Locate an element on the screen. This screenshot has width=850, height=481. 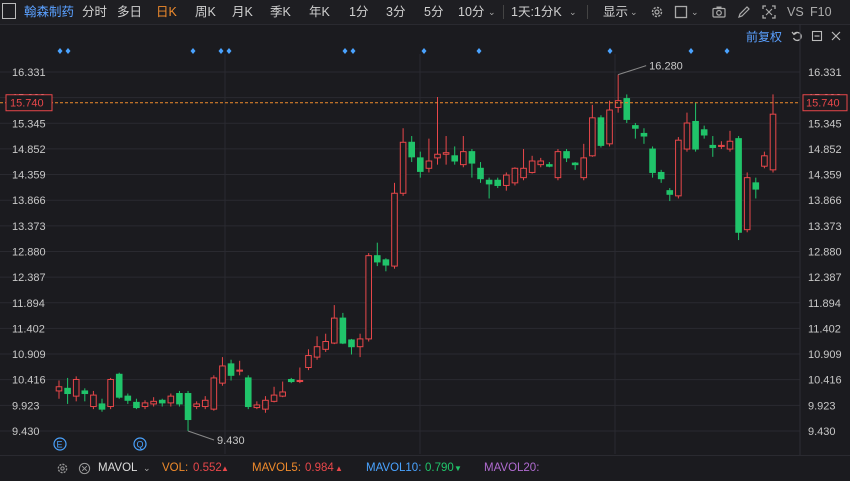
settings-gear-icon is located at coordinates (657, 12).